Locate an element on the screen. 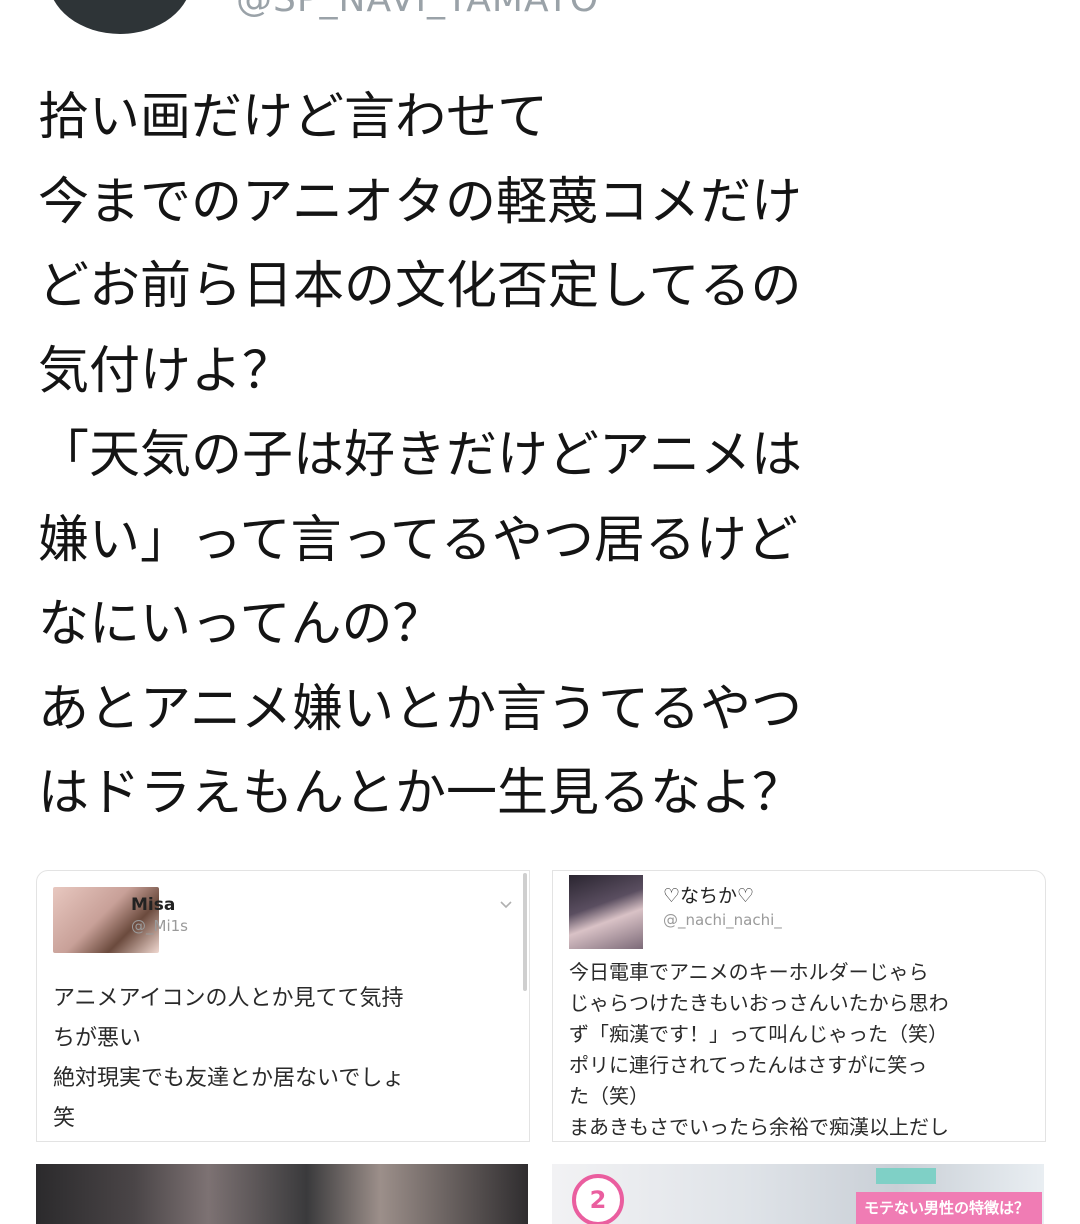 The height and width of the screenshot is (1224, 1080). tweet-line: 気付けよ？ is located at coordinates (166, 371).